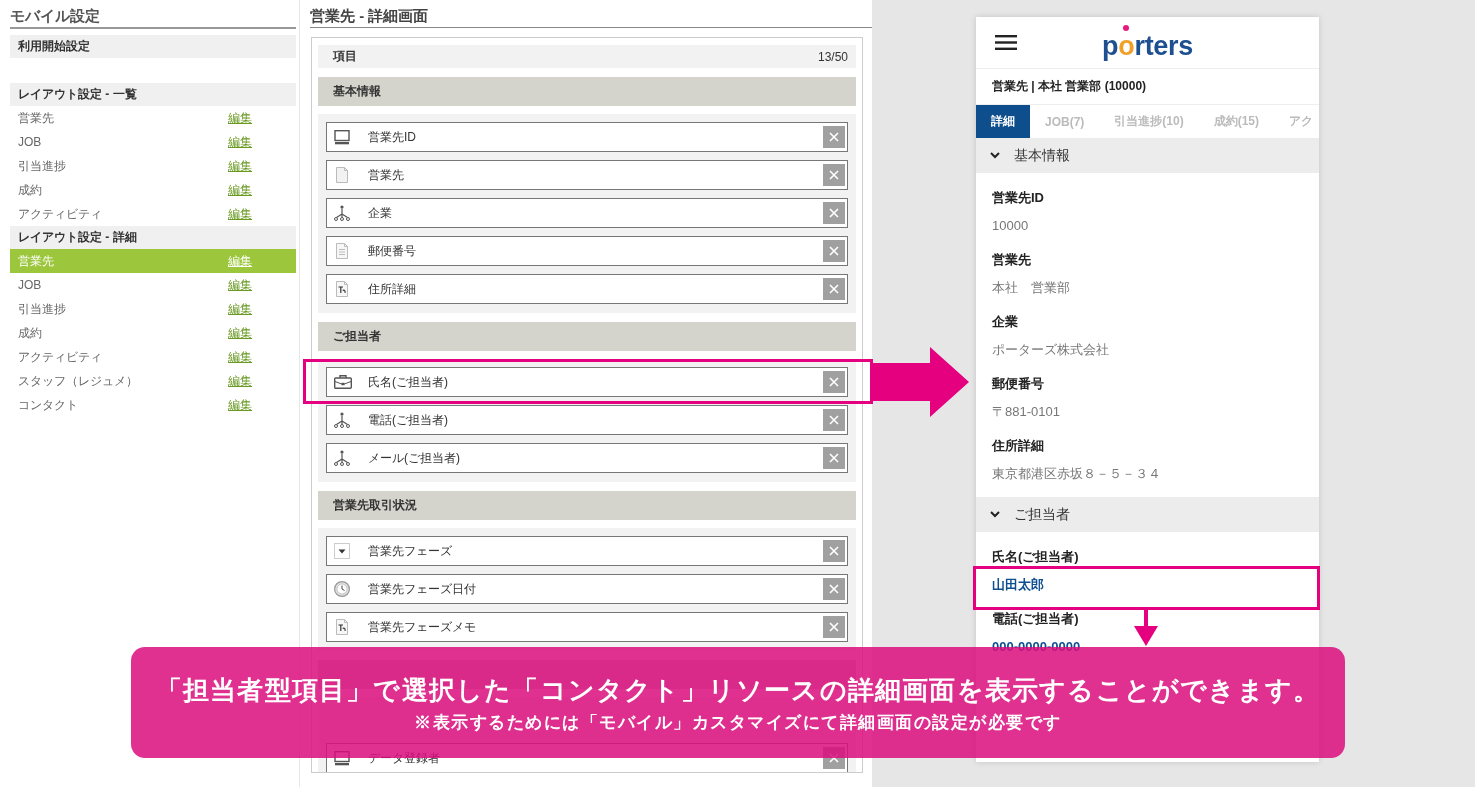  I want to click on menu-icon, so click(1006, 42).